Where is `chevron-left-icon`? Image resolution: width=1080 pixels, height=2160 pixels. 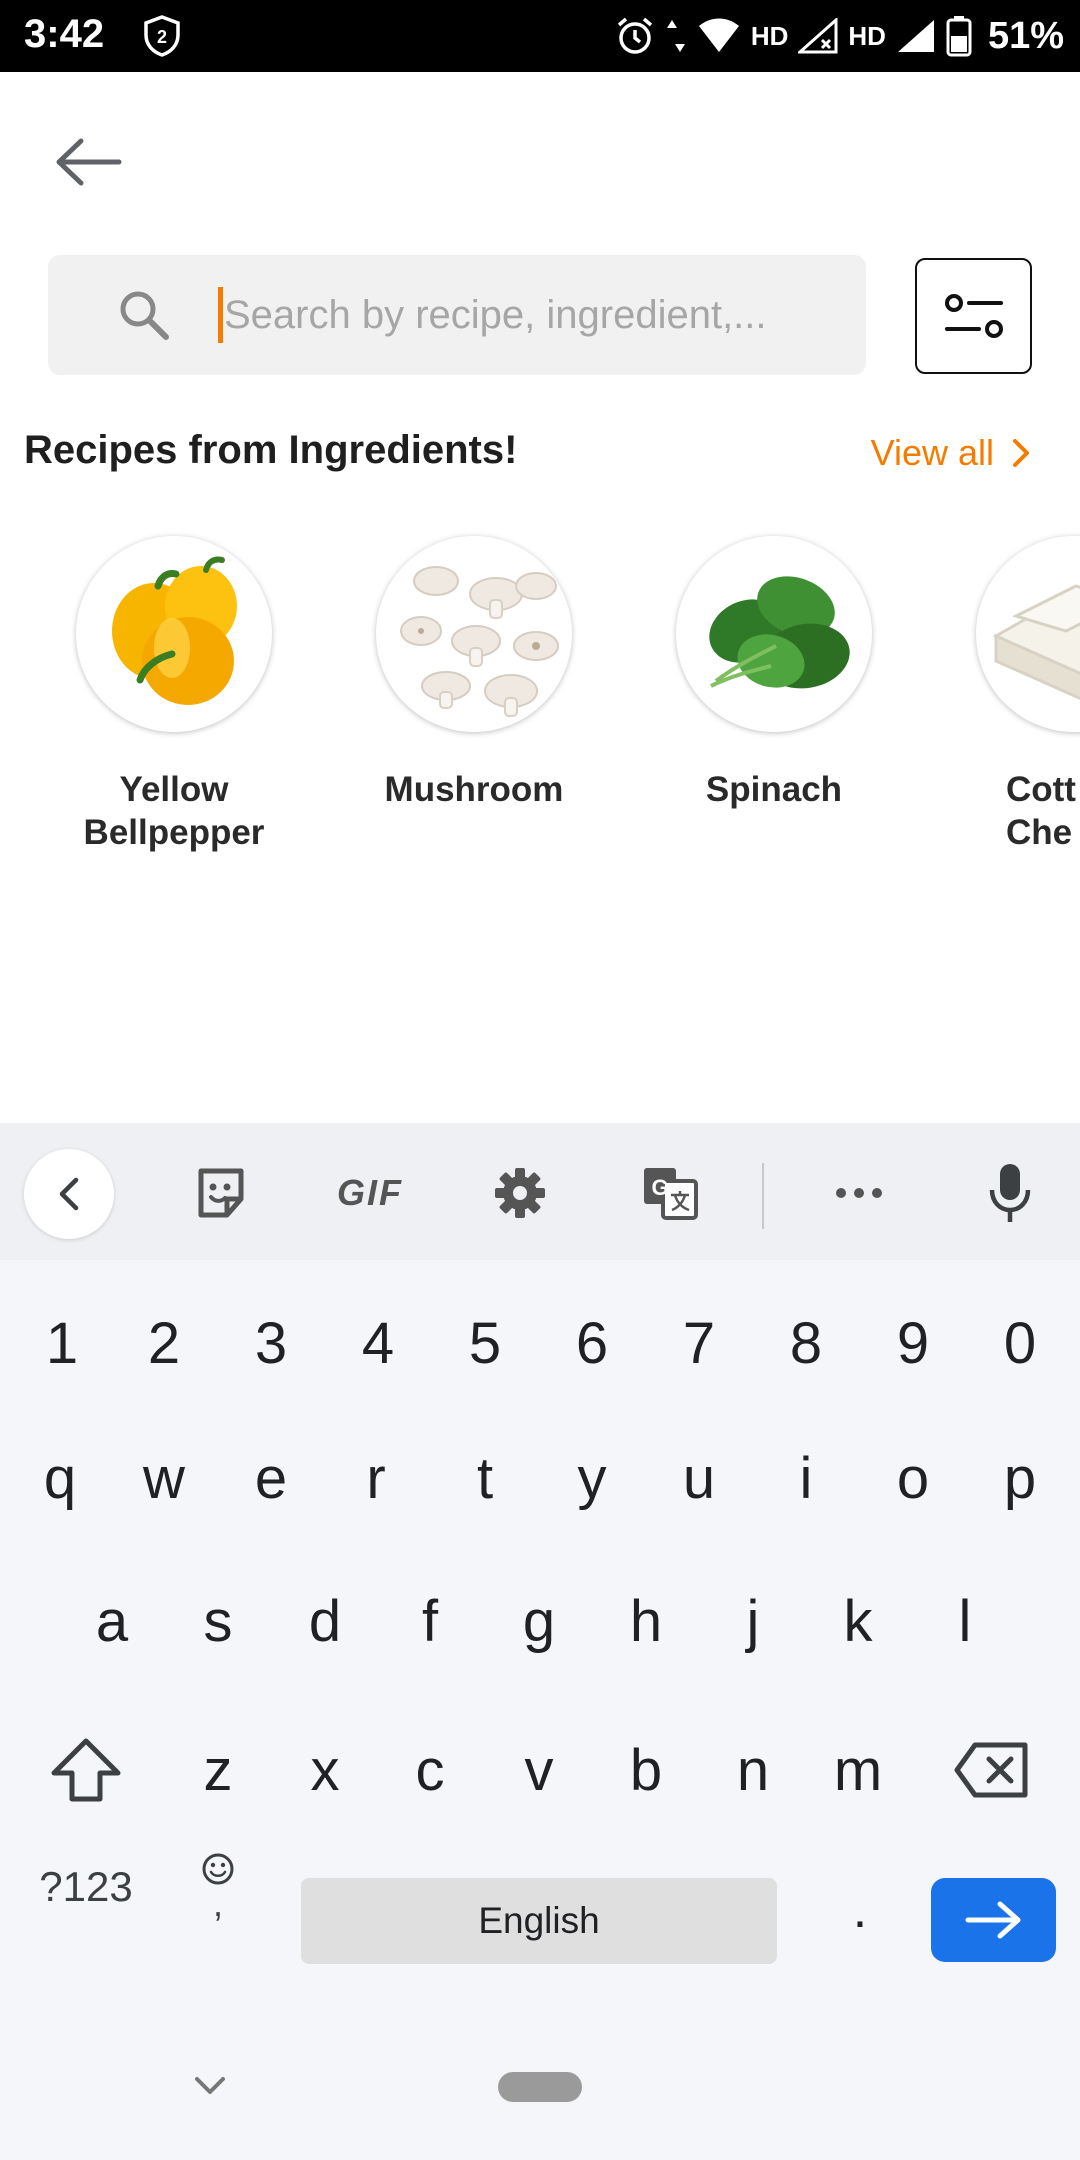
chevron-left-icon is located at coordinates (69, 1194).